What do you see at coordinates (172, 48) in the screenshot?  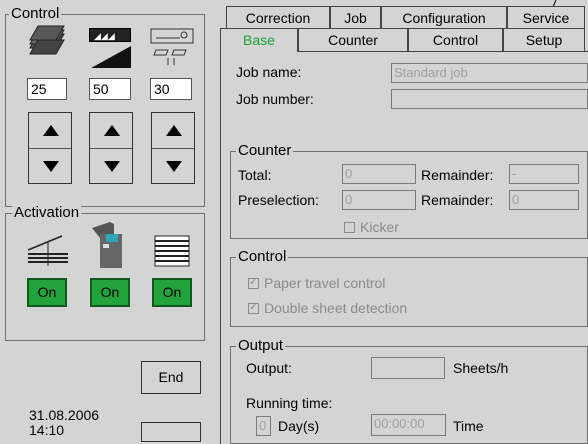 I see `sheet-distance-icon` at bounding box center [172, 48].